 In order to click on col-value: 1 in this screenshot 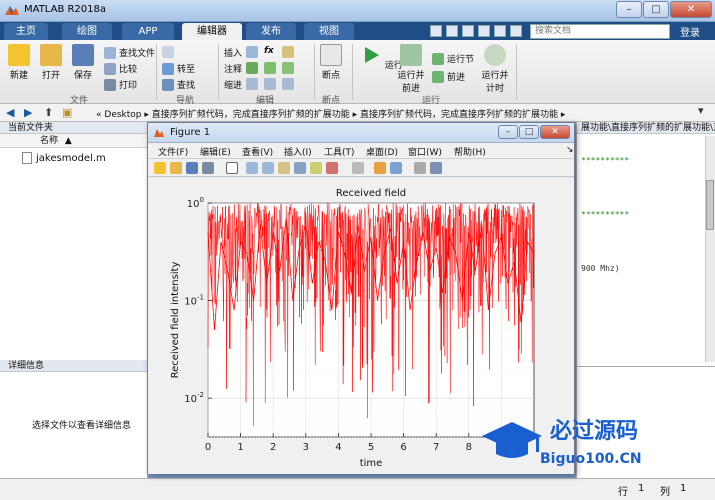, I will do `click(683, 488)`.